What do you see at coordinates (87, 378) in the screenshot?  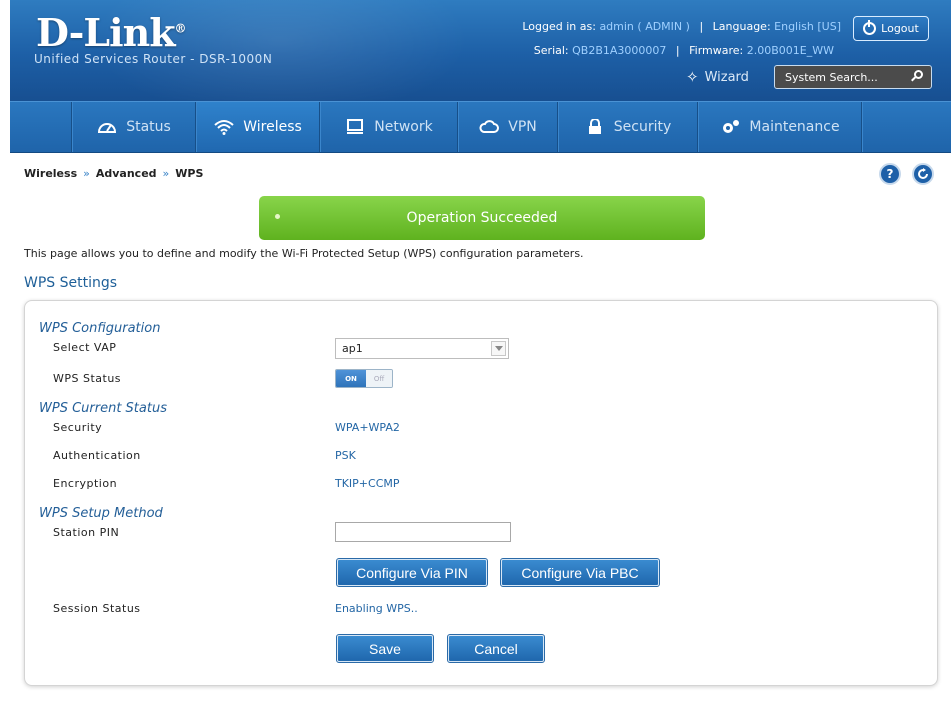 I see `wps-status-label: WPS Status` at bounding box center [87, 378].